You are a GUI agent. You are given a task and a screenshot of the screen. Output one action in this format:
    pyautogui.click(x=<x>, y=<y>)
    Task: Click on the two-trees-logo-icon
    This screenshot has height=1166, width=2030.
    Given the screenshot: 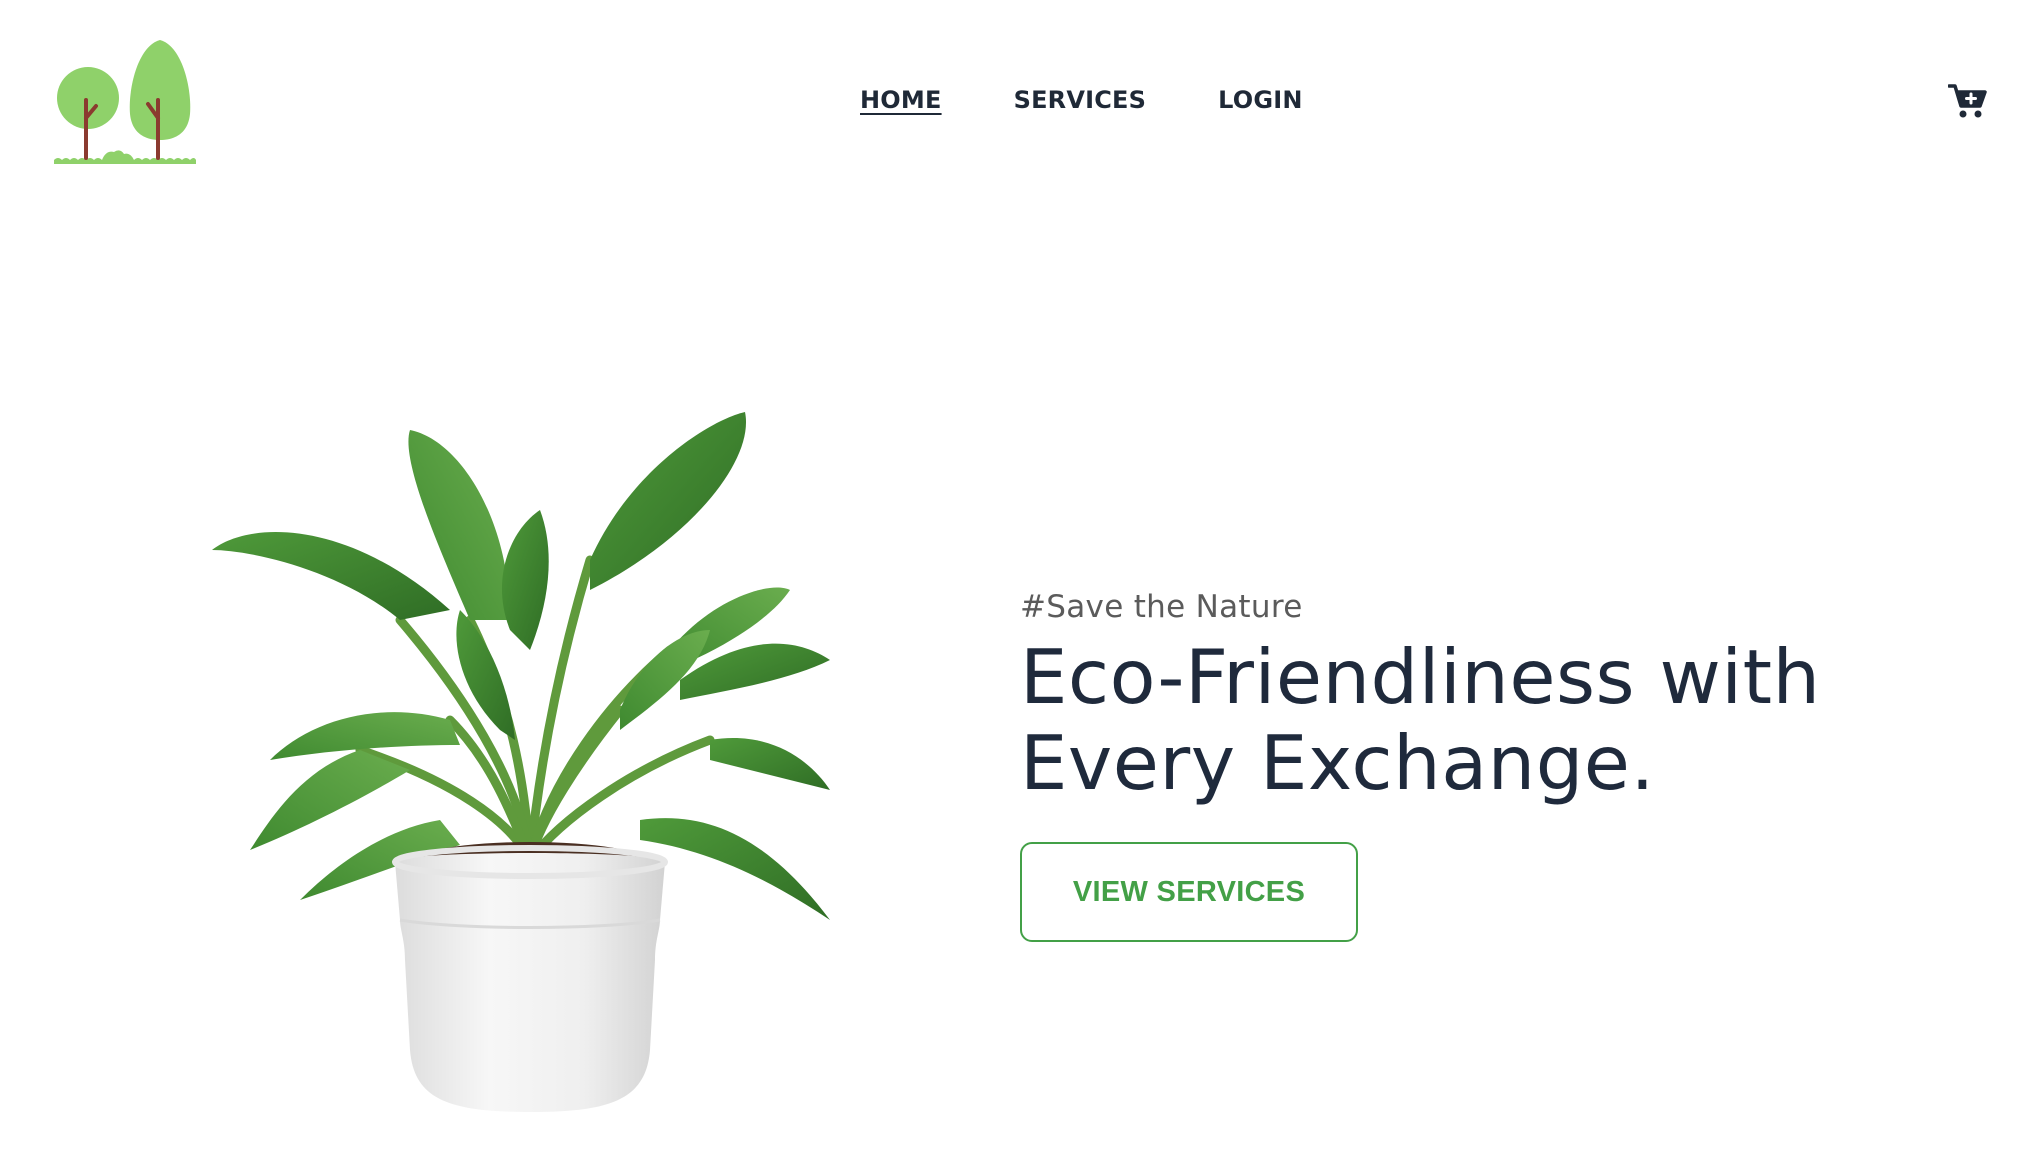 What is the action you would take?
    pyautogui.click(x=125, y=102)
    